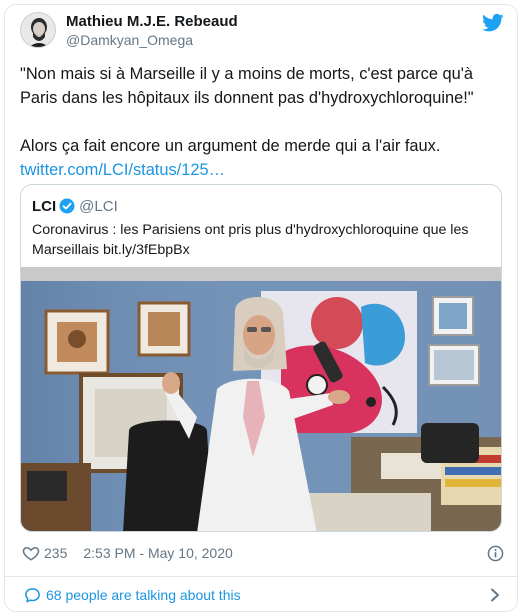  I want to click on timestamp: 2:53 PM - May 10, 2020, so click(157, 553).